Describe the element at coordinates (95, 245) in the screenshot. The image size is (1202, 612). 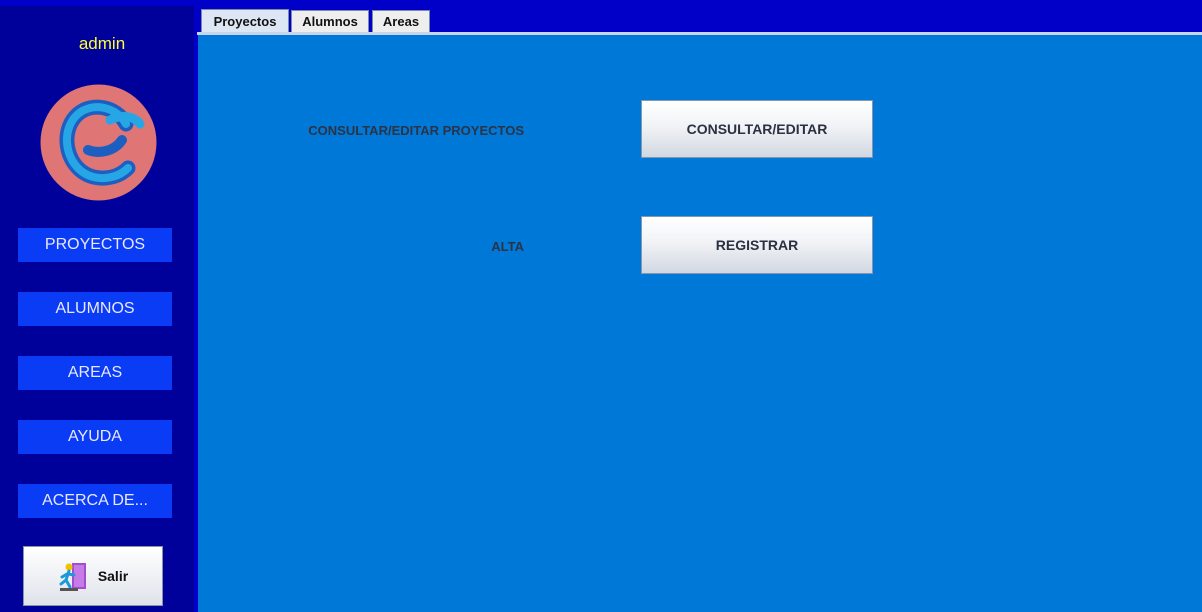
I see `sidebar-item-proyectos: PROYECTOS` at that location.